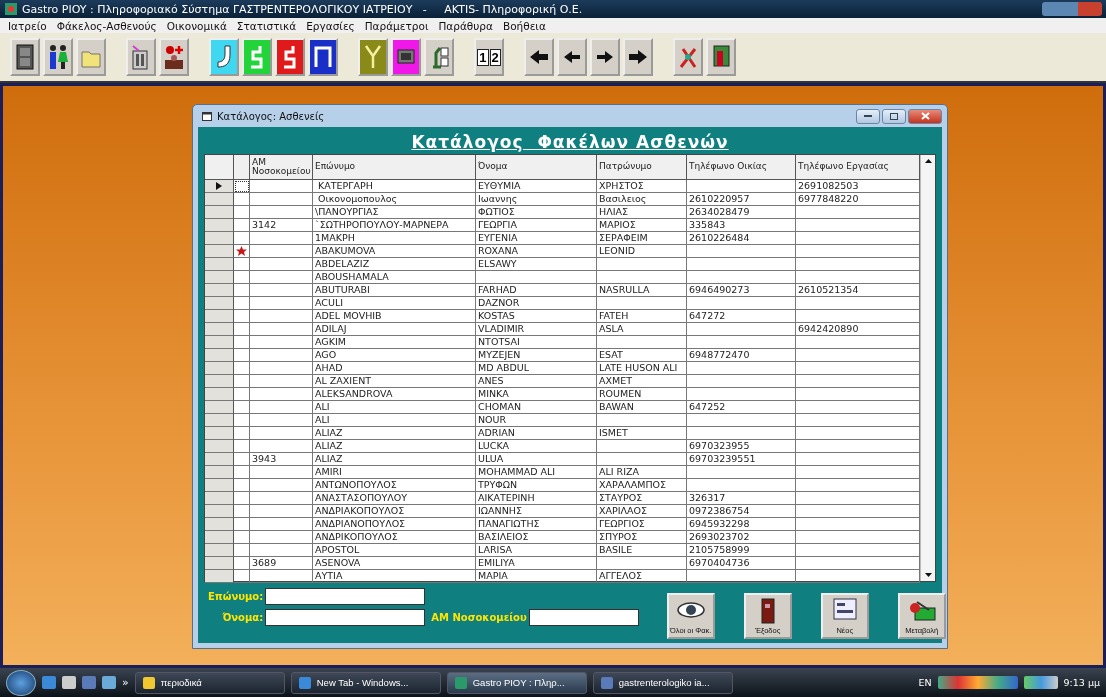 Image resolution: width=1106 pixels, height=697 pixels. Describe the element at coordinates (642, 167) in the screenshot. I see `column-header: Πατρώνυμο` at that location.